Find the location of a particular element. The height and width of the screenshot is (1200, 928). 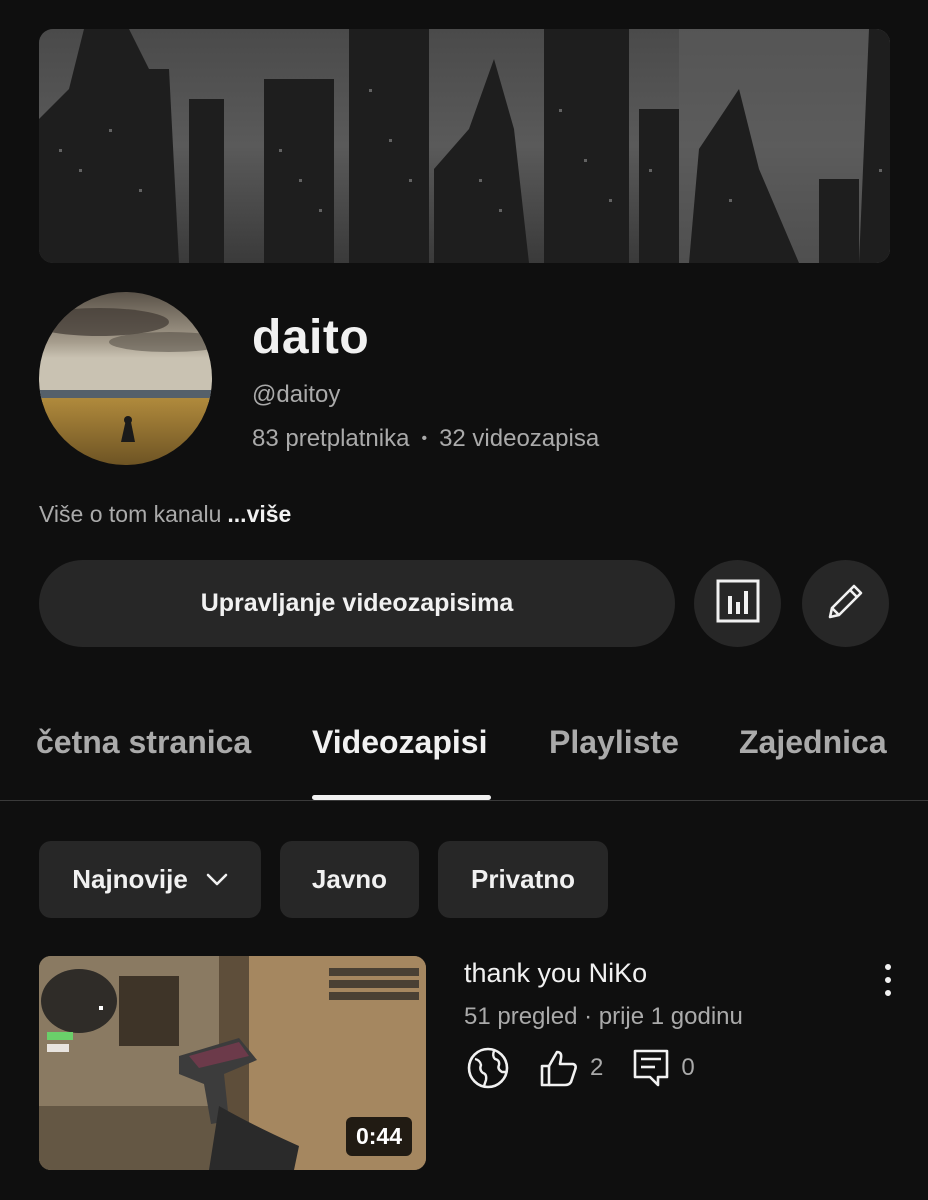

pencil-icon is located at coordinates (846, 603).